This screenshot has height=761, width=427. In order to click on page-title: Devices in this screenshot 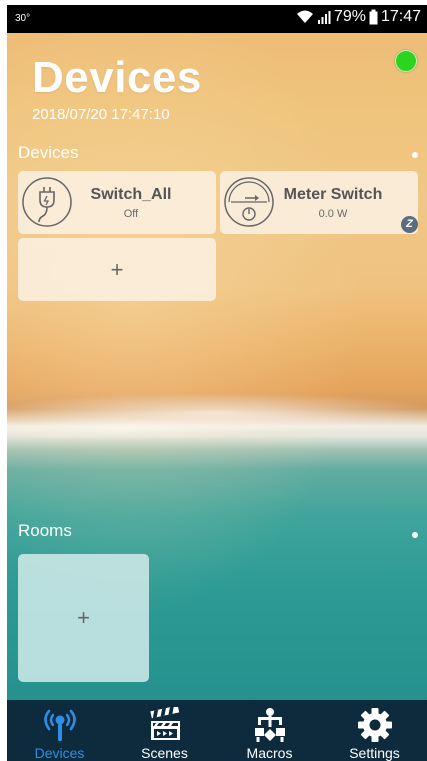, I will do `click(117, 77)`.